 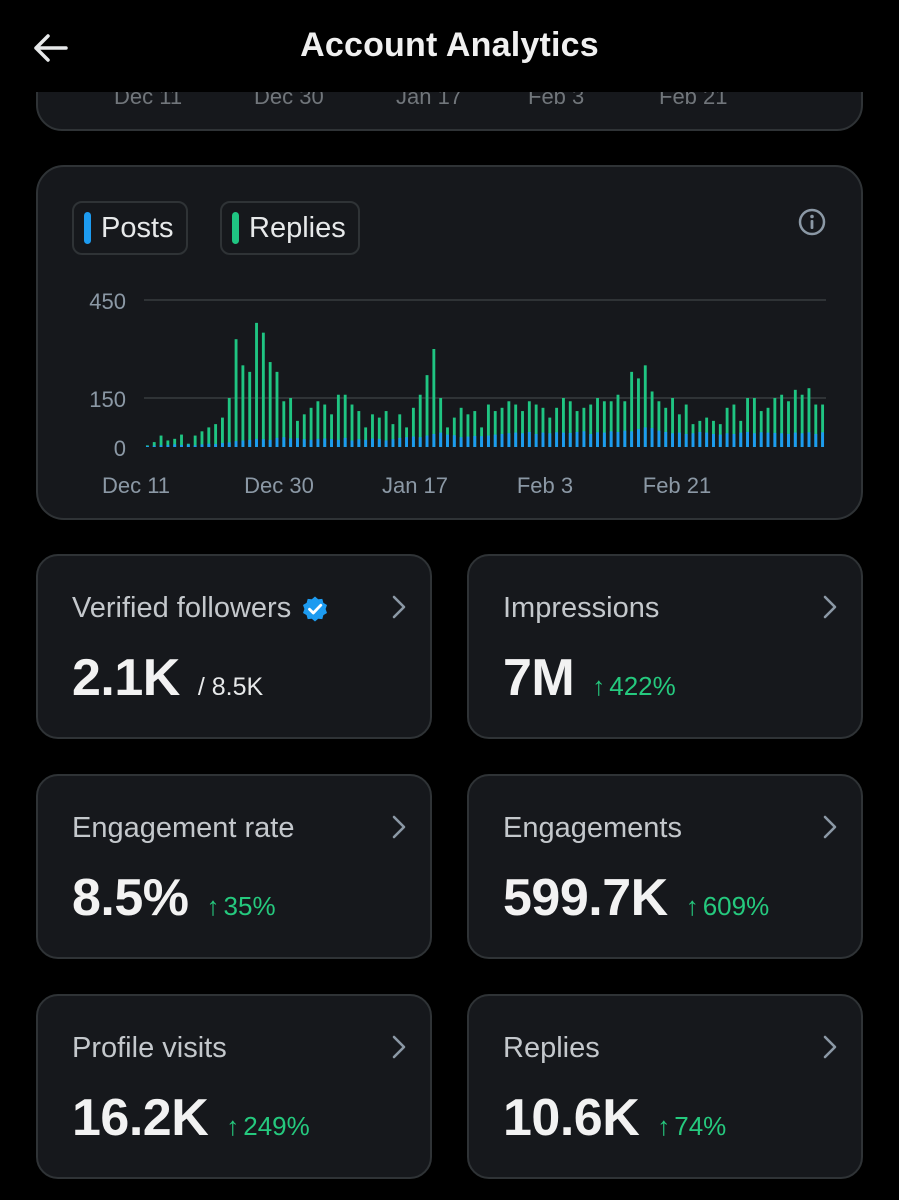 I want to click on stat-label: Impressions, so click(x=581, y=608).